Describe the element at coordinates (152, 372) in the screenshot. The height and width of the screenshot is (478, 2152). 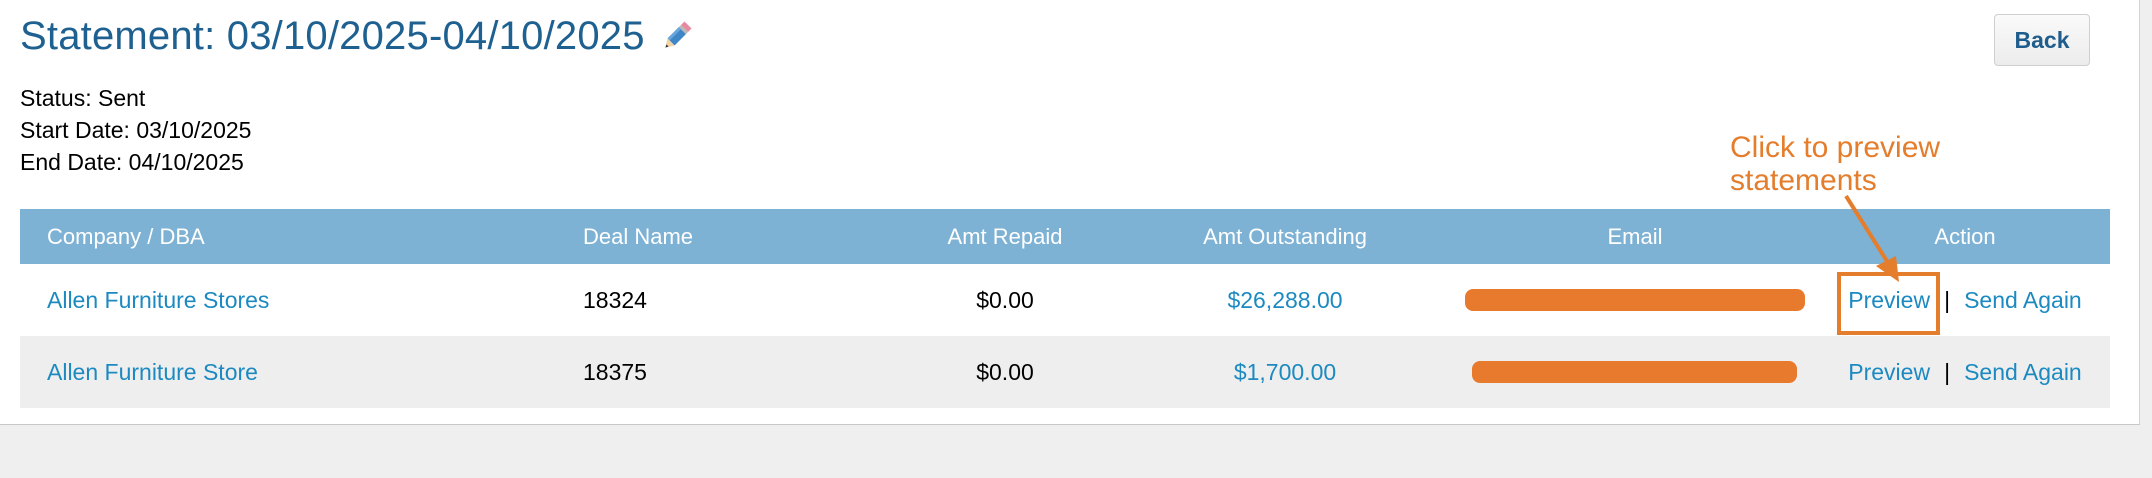
I see `company-link: Allen Furniture Store` at that location.